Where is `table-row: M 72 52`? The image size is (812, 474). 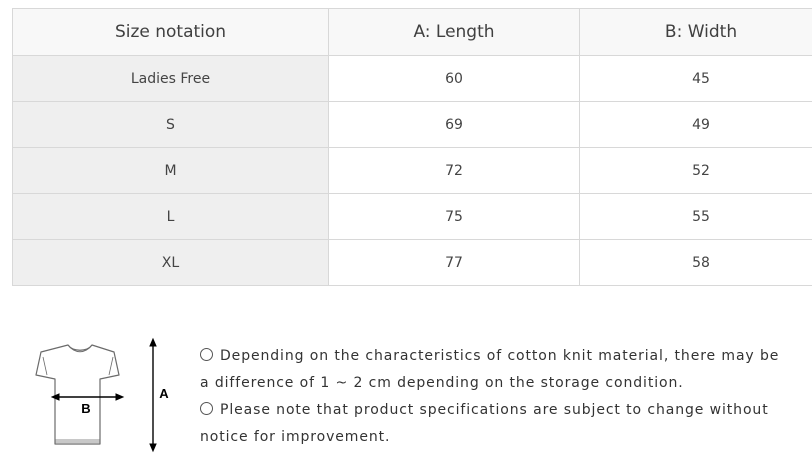
table-row: M 72 52 is located at coordinates (412, 170).